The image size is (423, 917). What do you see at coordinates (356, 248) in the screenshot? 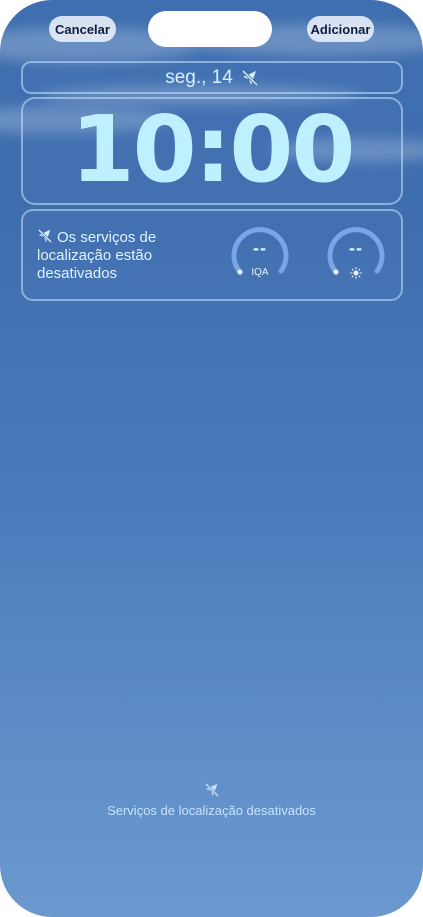
I see `uv-value: --` at bounding box center [356, 248].